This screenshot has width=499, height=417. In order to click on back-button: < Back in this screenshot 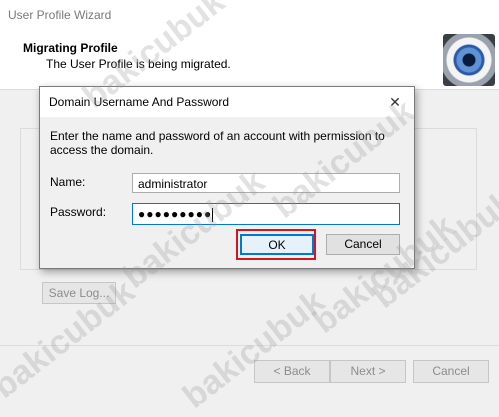, I will do `click(292, 371)`.